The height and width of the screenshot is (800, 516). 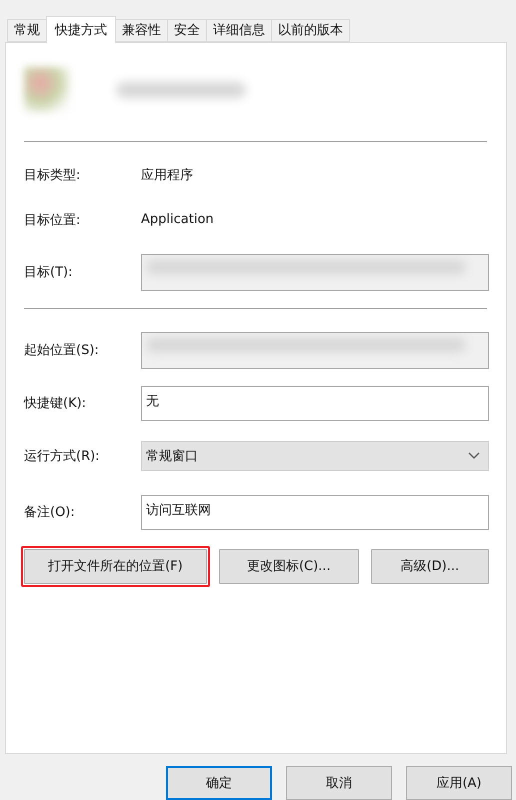 I want to click on field-label: 起始位置(S):, so click(x=62, y=351).